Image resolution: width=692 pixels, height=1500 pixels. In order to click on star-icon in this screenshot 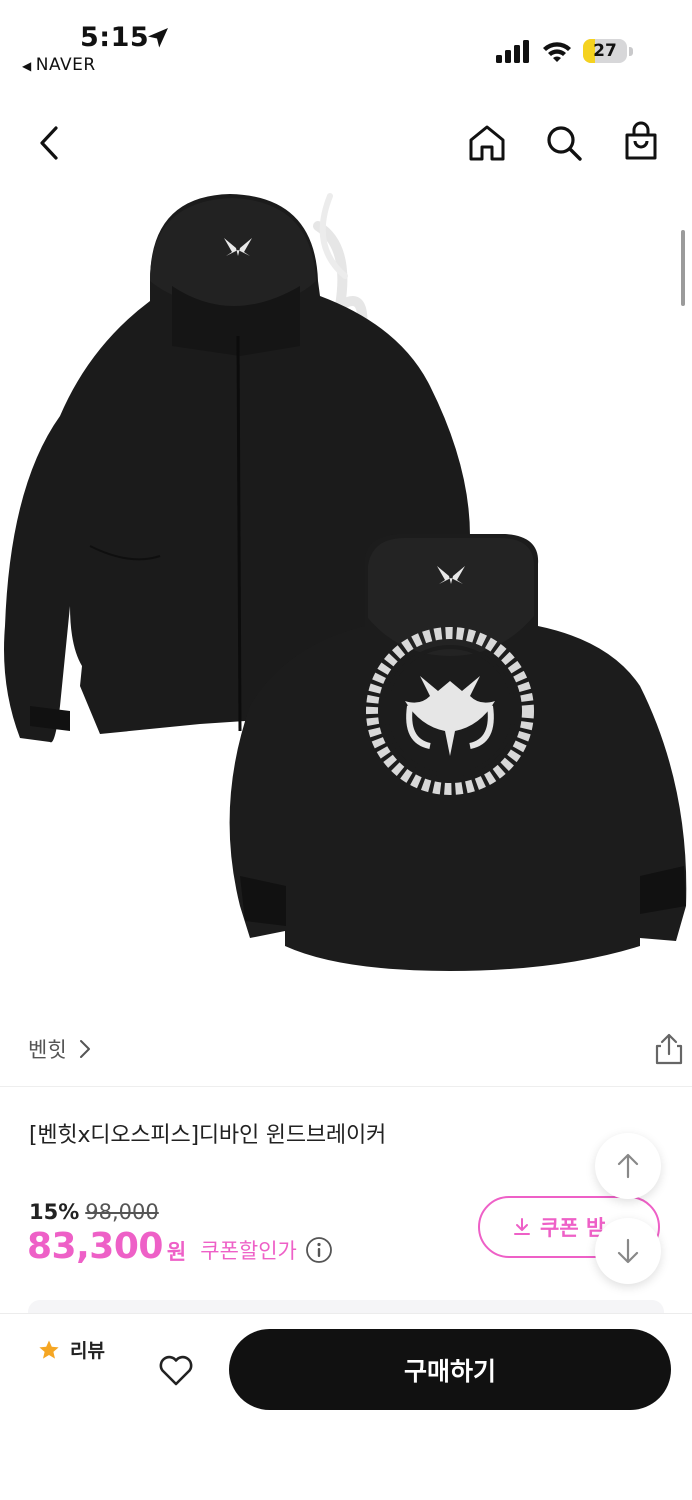, I will do `click(49, 1349)`.